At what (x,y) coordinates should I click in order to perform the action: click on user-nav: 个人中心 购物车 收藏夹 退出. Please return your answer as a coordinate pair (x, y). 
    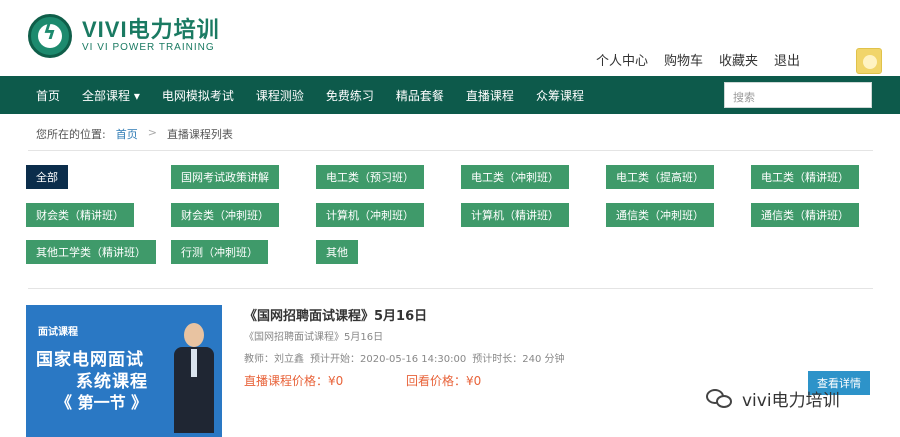
    Looking at the image, I should click on (698, 59).